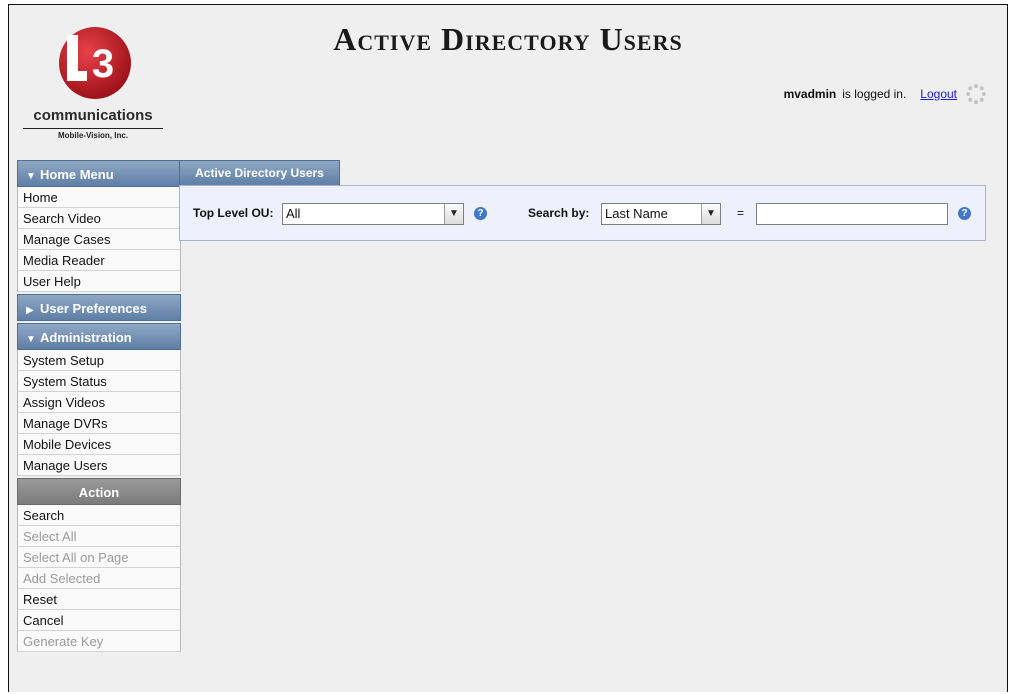 The width and height of the screenshot is (1014, 694). What do you see at coordinates (99, 515) in the screenshot?
I see `action-search: Search` at bounding box center [99, 515].